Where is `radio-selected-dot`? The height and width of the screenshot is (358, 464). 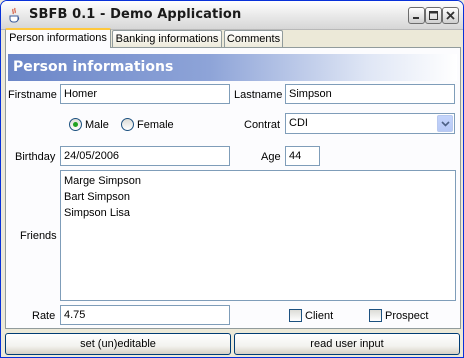
radio-selected-dot is located at coordinates (75, 124).